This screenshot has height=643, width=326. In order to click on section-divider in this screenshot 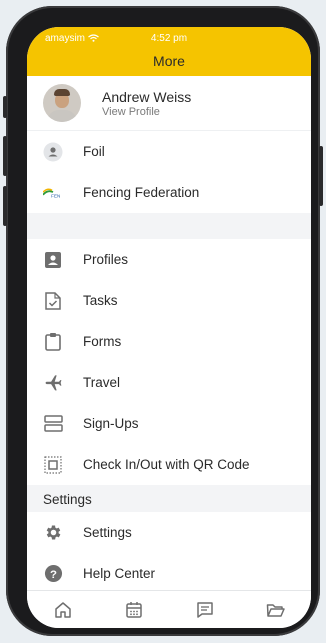, I will do `click(169, 226)`.